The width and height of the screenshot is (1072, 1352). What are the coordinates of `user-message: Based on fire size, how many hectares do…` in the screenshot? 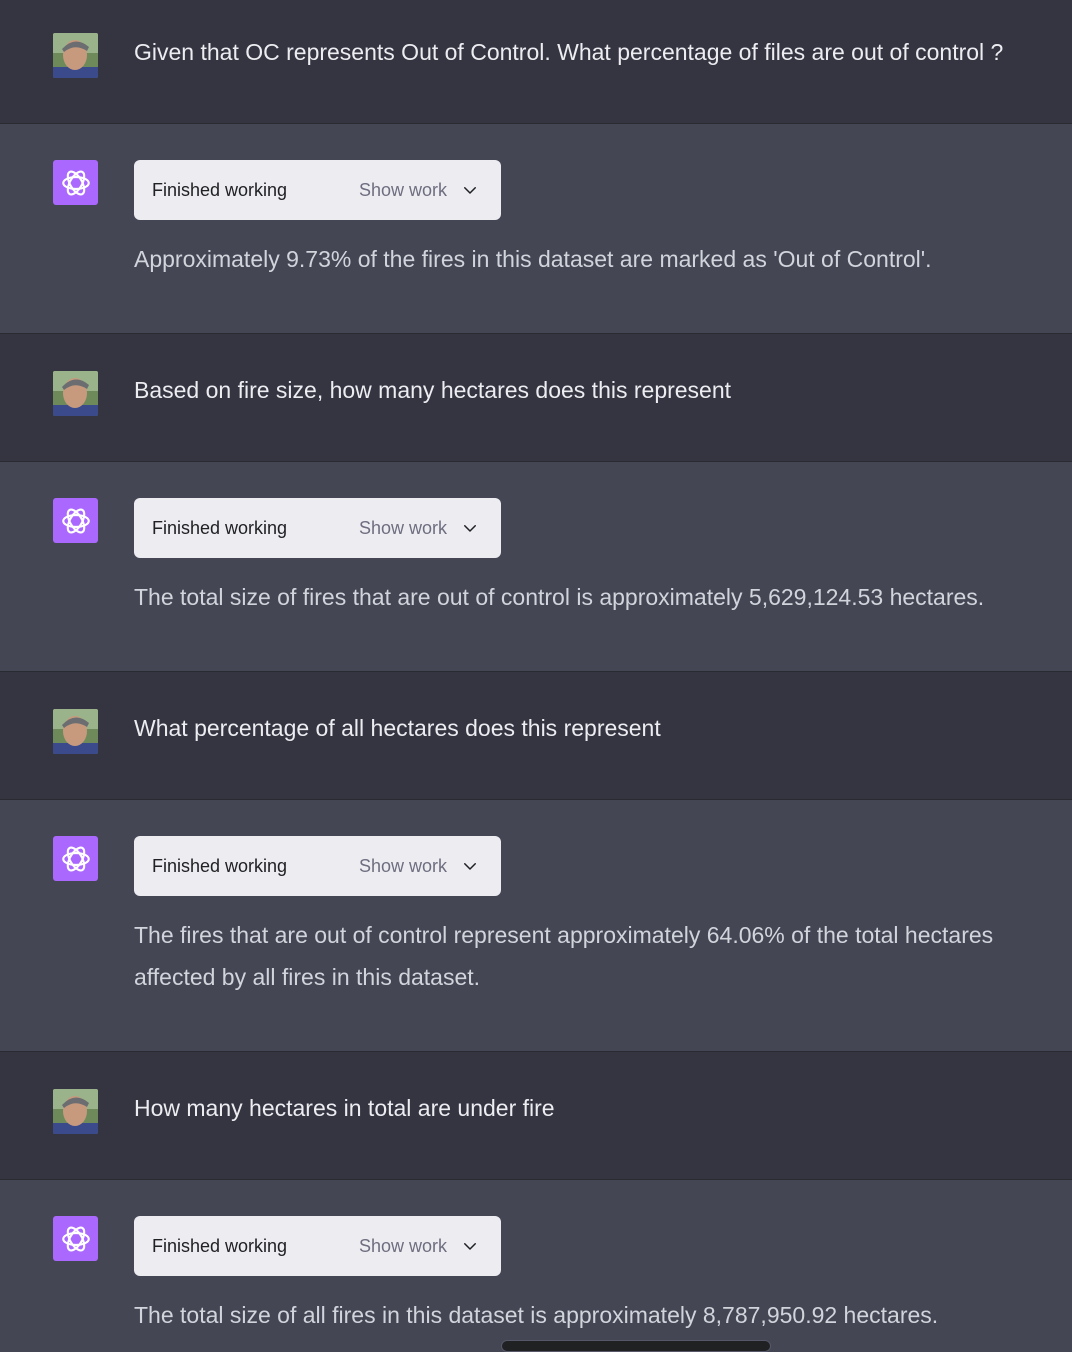 It's located at (536, 398).